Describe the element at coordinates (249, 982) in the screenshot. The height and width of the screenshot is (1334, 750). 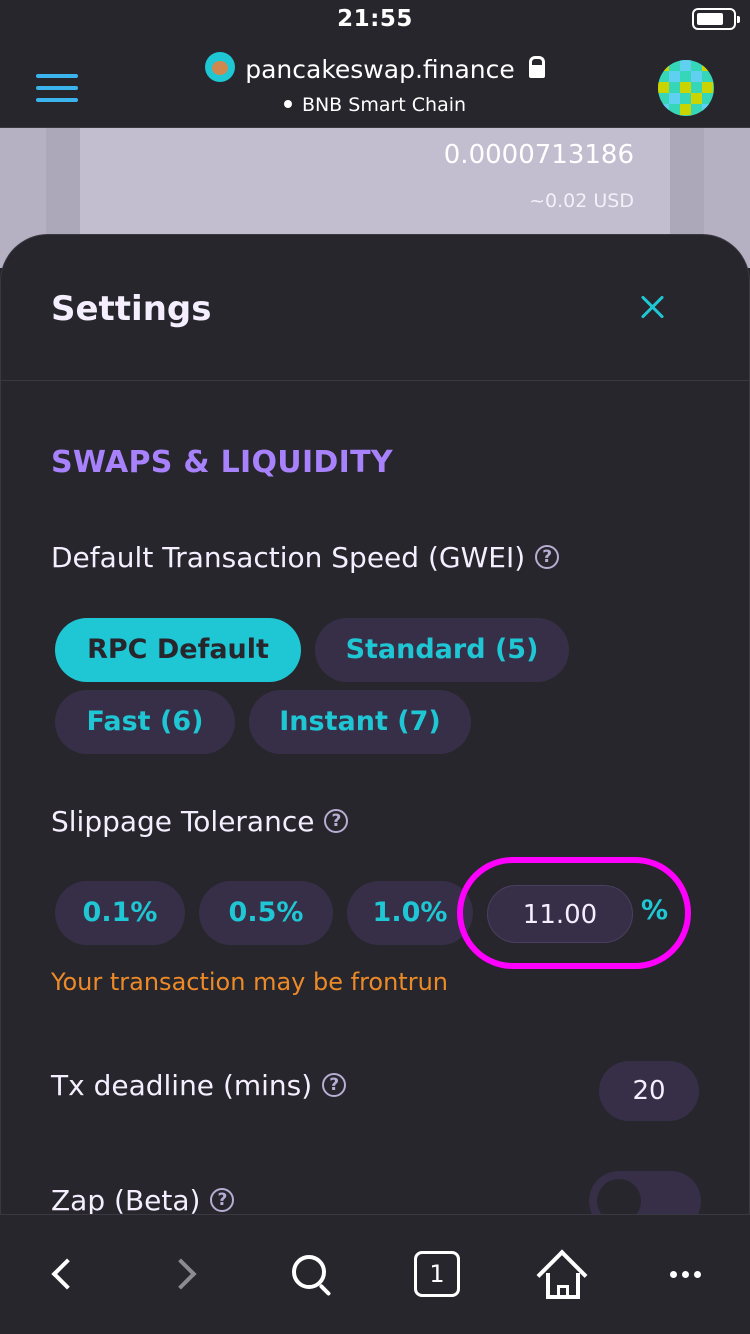
I see `frontrun-warning: Your transaction may be frontrun` at that location.